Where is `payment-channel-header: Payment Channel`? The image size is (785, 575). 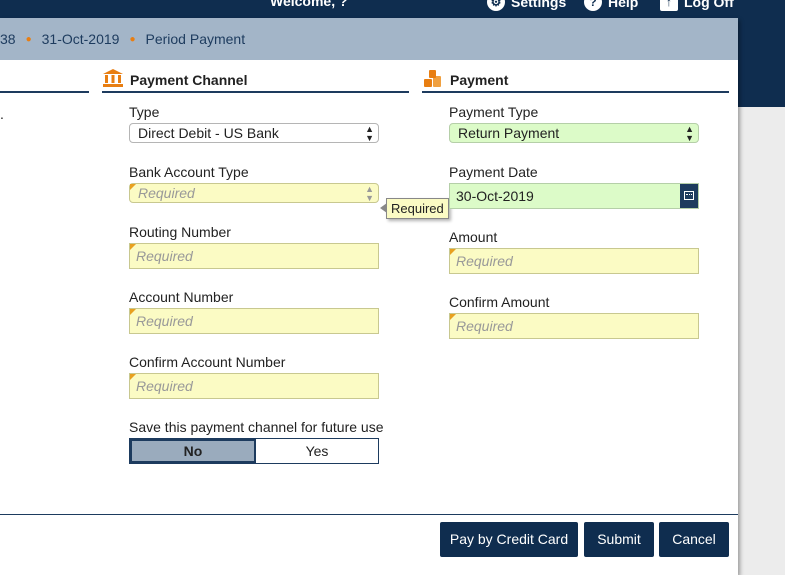 payment-channel-header: Payment Channel is located at coordinates (255, 79).